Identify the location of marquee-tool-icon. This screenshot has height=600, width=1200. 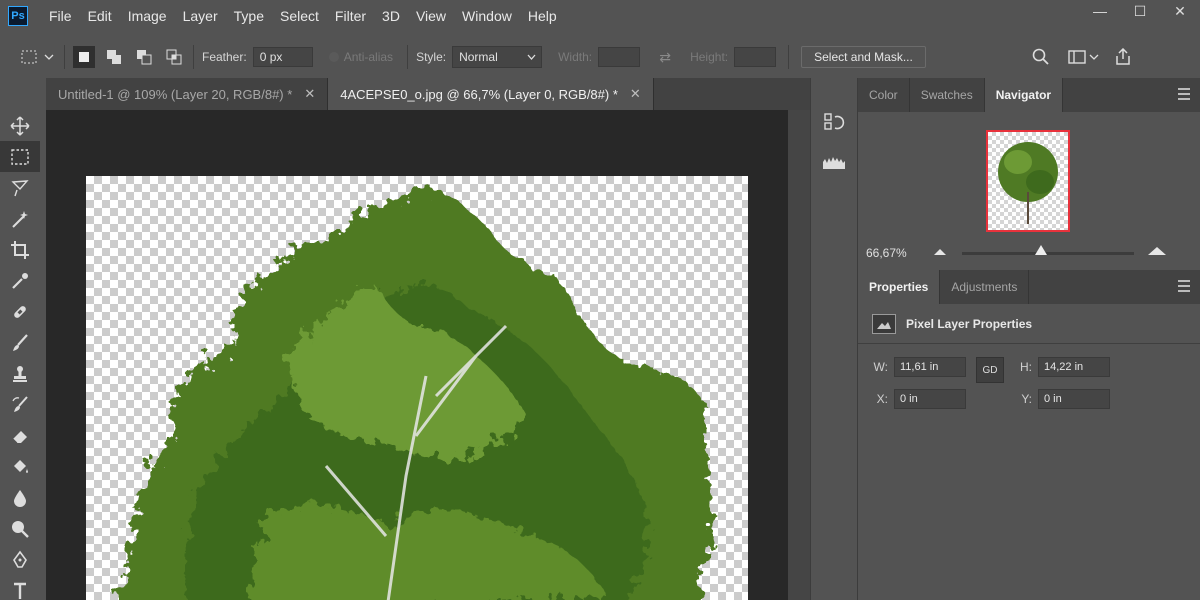
(20, 156).